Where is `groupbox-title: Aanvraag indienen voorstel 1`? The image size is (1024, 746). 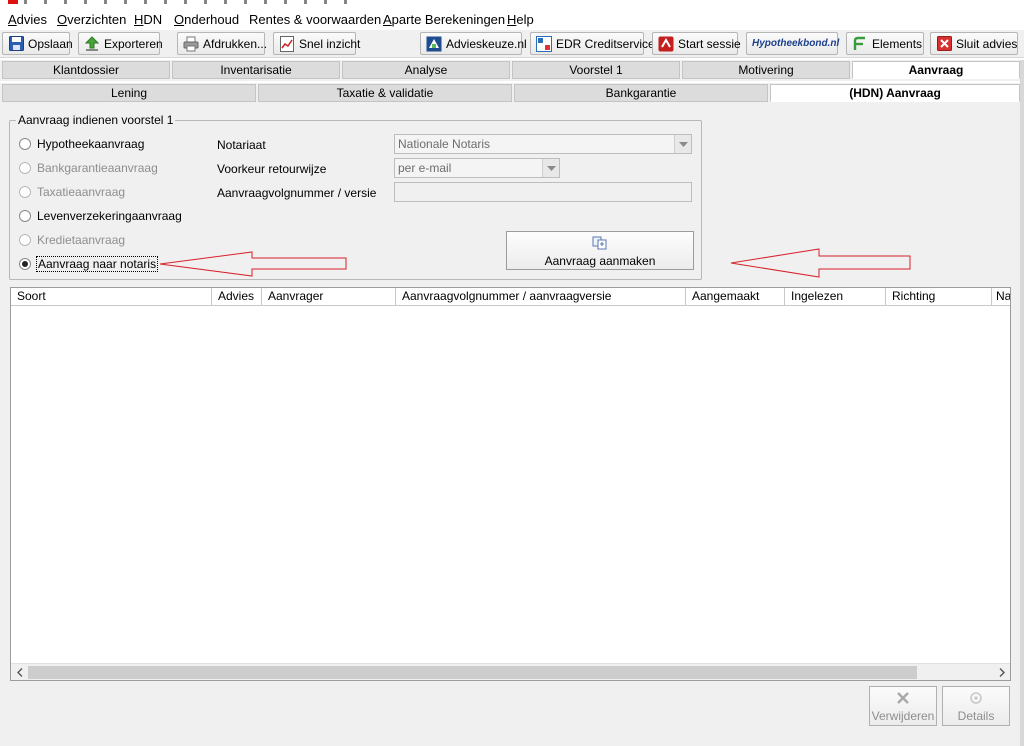 groupbox-title: Aanvraag indienen voorstel 1 is located at coordinates (96, 120).